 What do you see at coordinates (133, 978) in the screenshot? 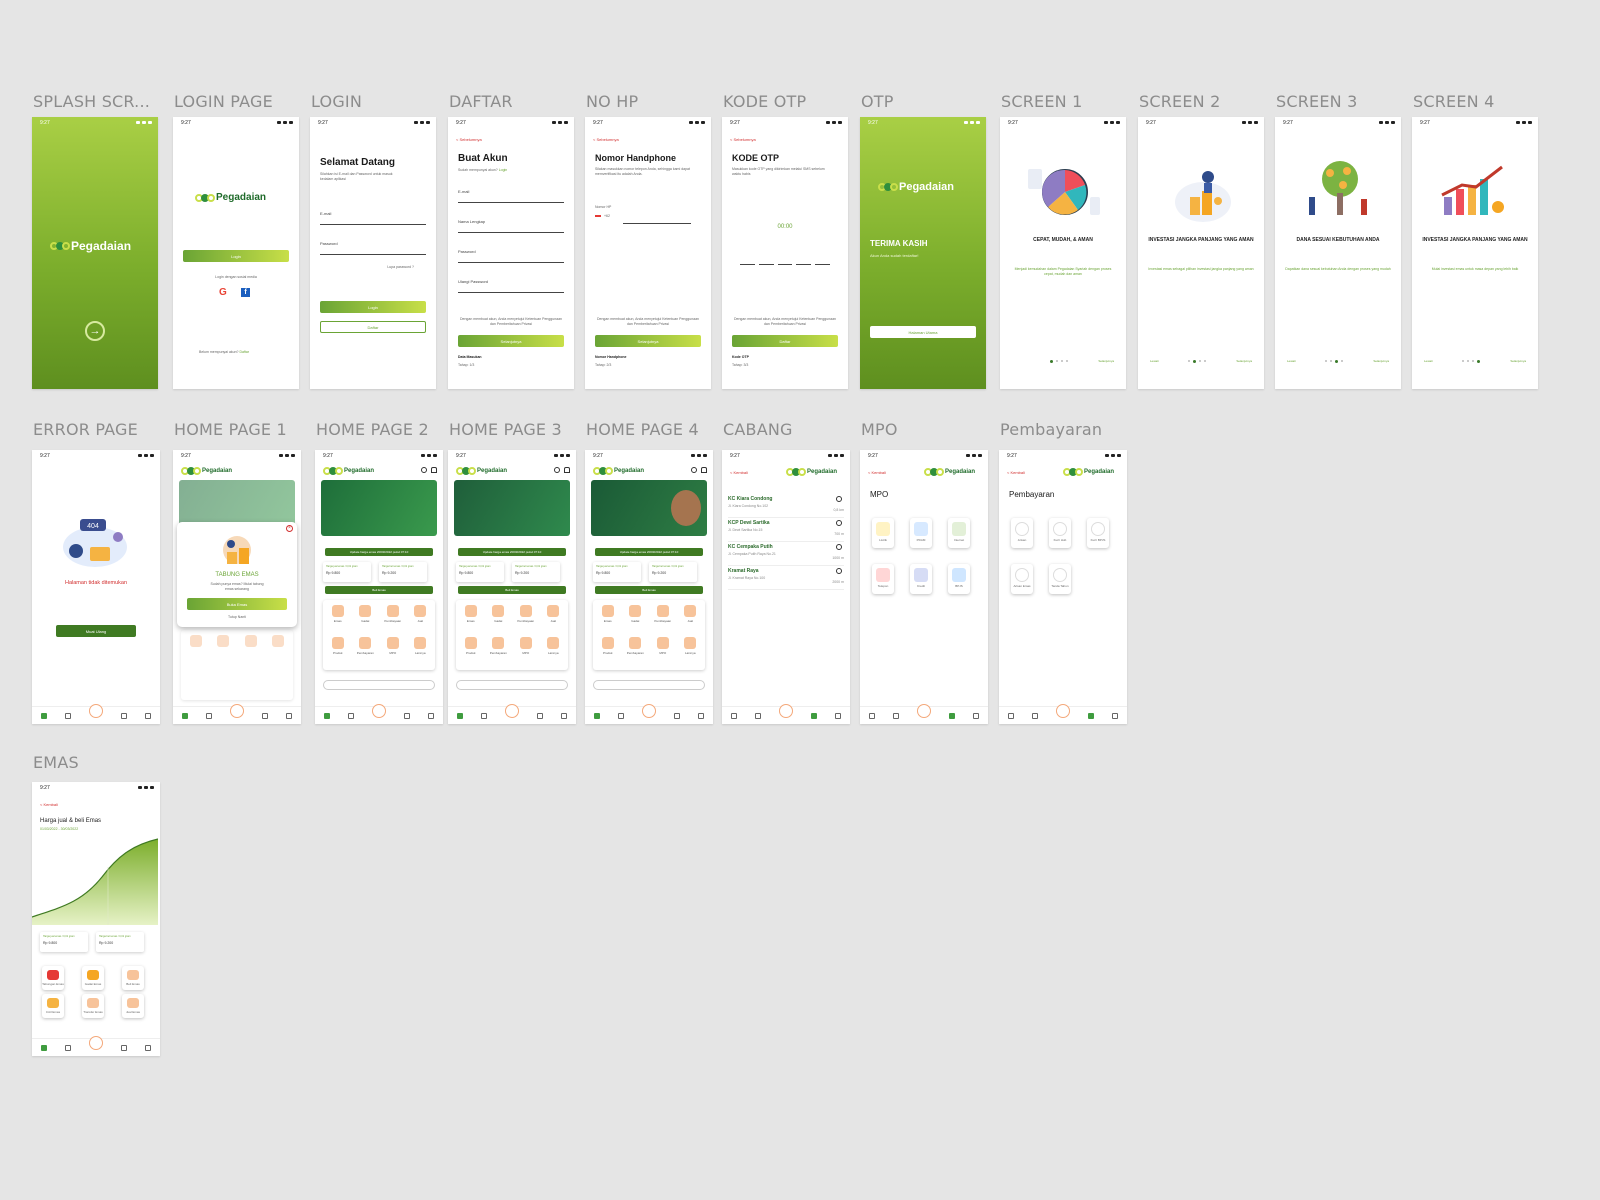
I see `emas-menu-tile: Beli Emas` at bounding box center [133, 978].